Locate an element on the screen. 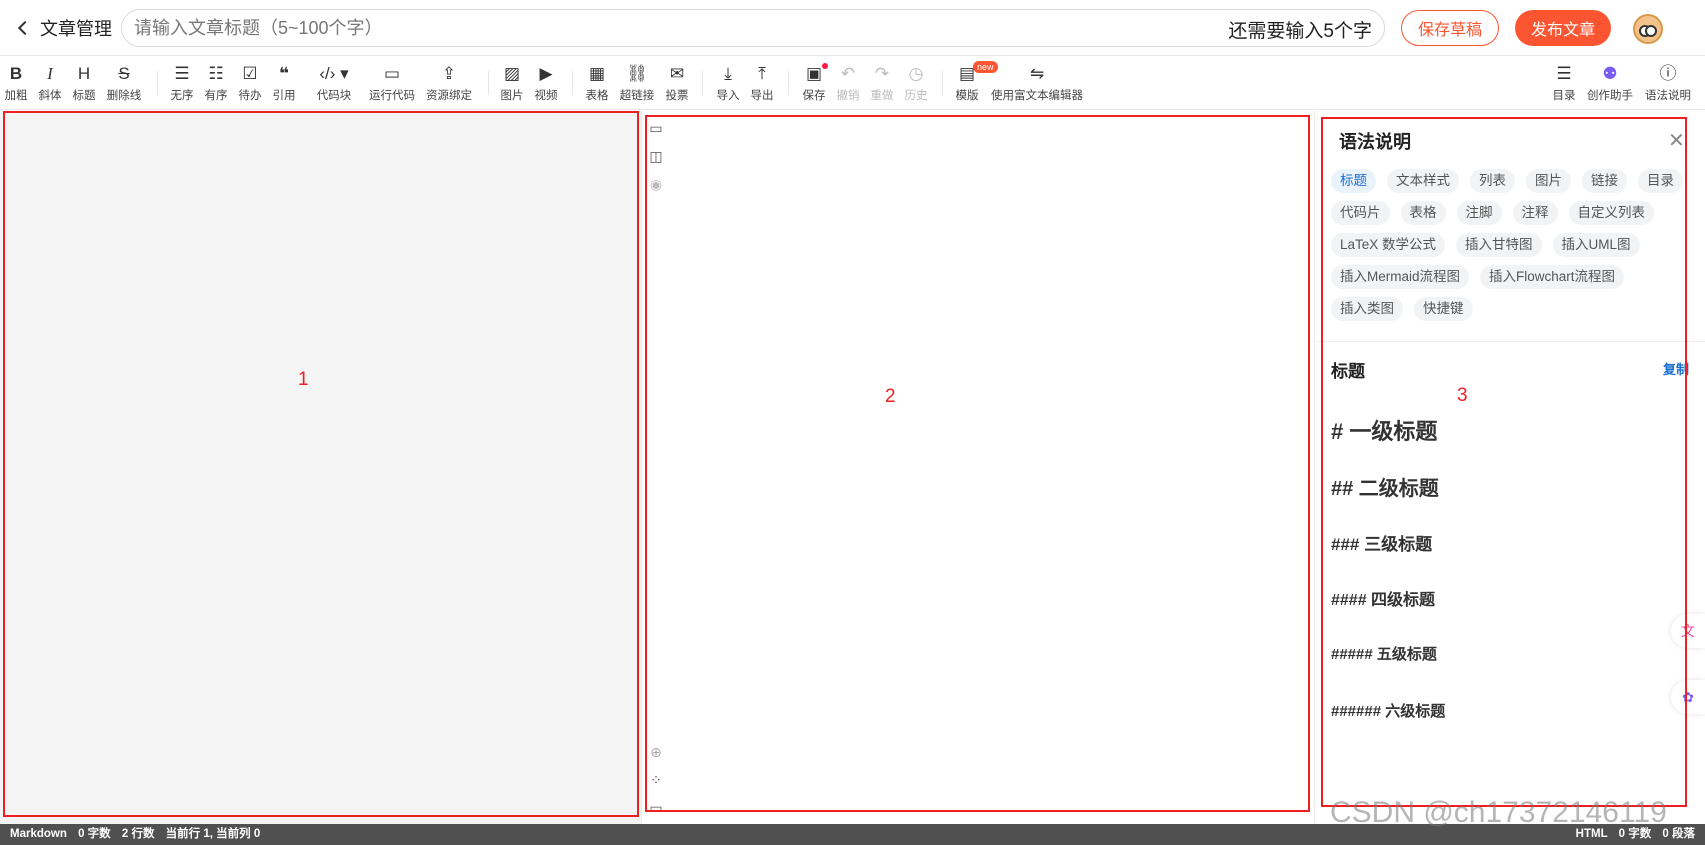  char-count: 0 字数 is located at coordinates (94, 834).